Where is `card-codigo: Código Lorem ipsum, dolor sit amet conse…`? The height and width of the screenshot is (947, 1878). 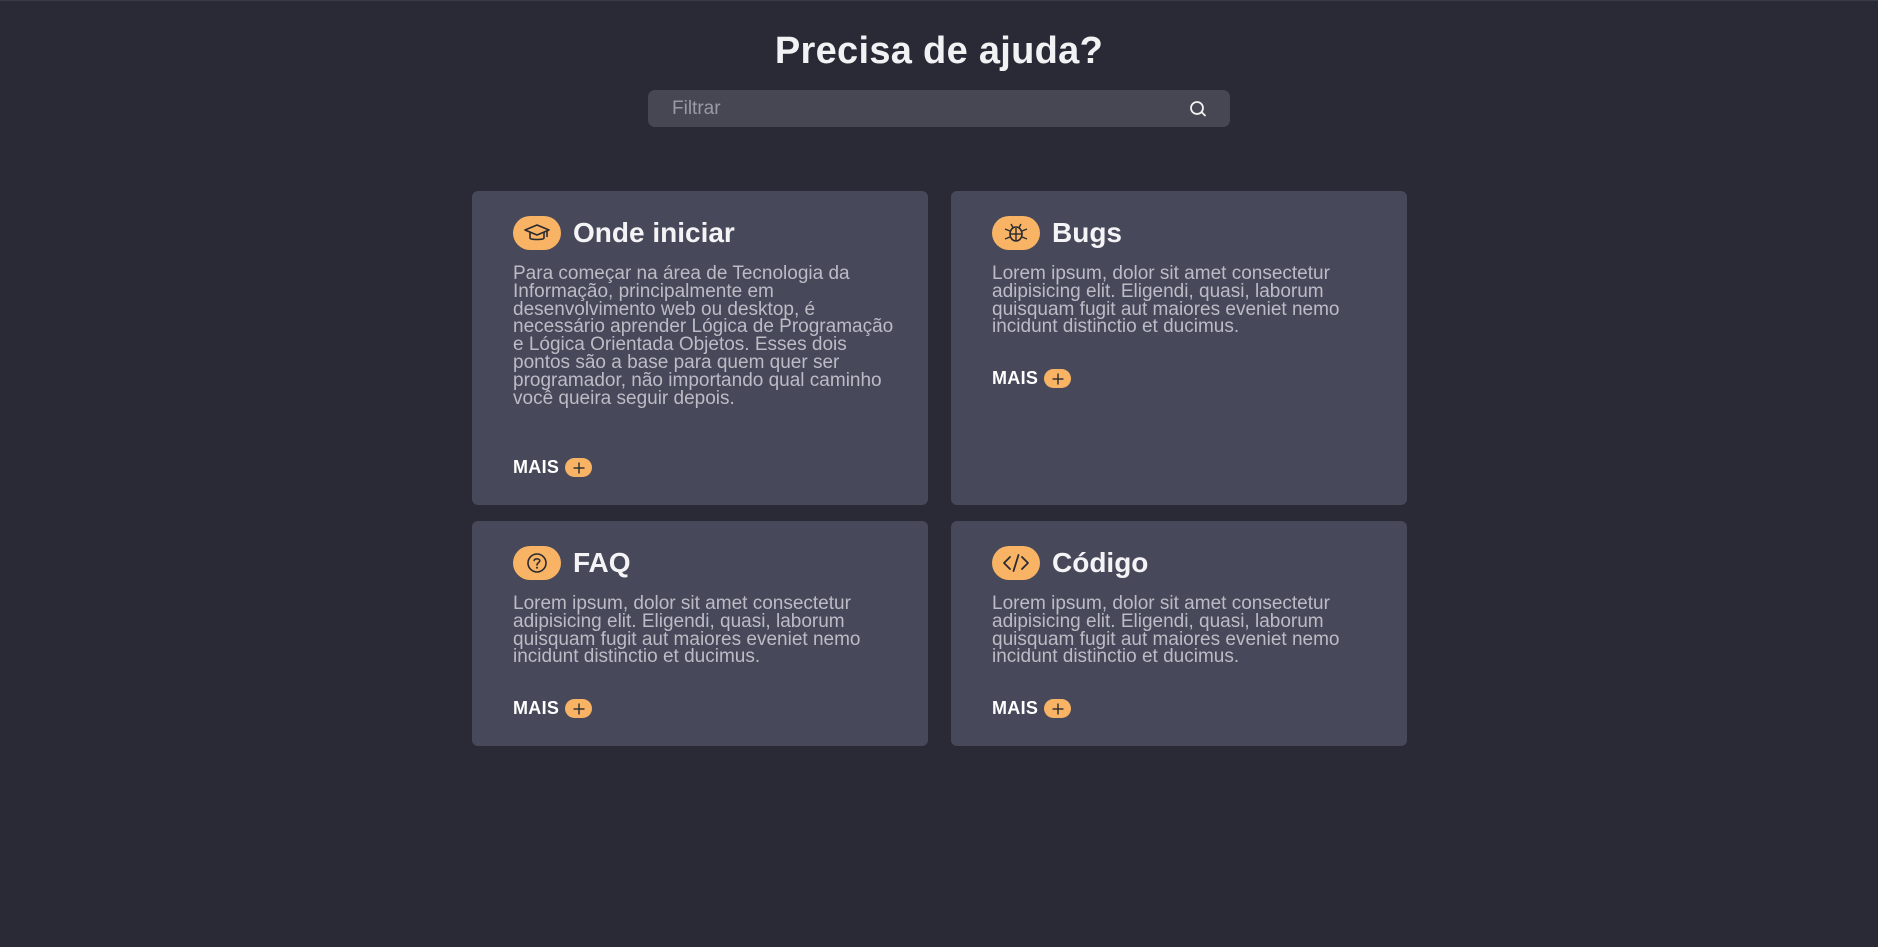
card-codigo: Código Lorem ipsum, dolor sit amet conse… is located at coordinates (1179, 633).